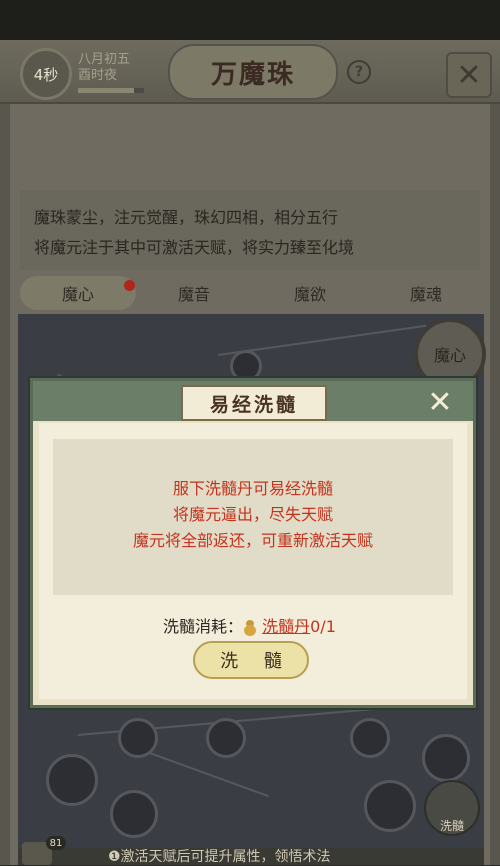 This screenshot has height=866, width=500. Describe the element at coordinates (250, 627) in the screenshot. I see `gourd-icon` at that location.